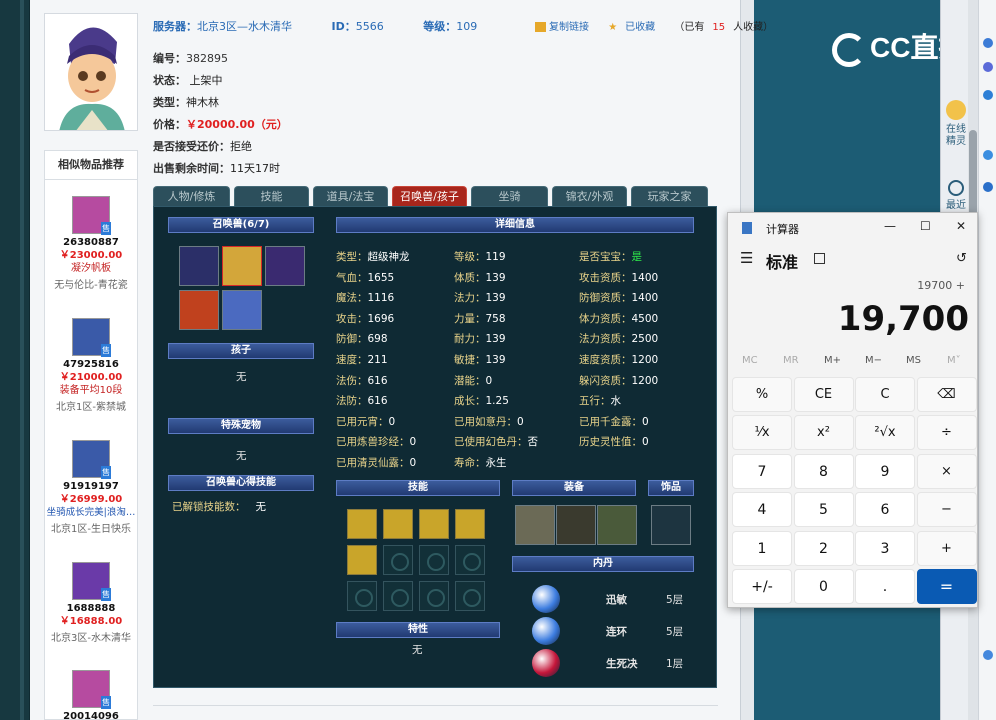 The image size is (996, 720). Describe the element at coordinates (515, 225) in the screenshot. I see `detail-header: 详细信息` at that location.